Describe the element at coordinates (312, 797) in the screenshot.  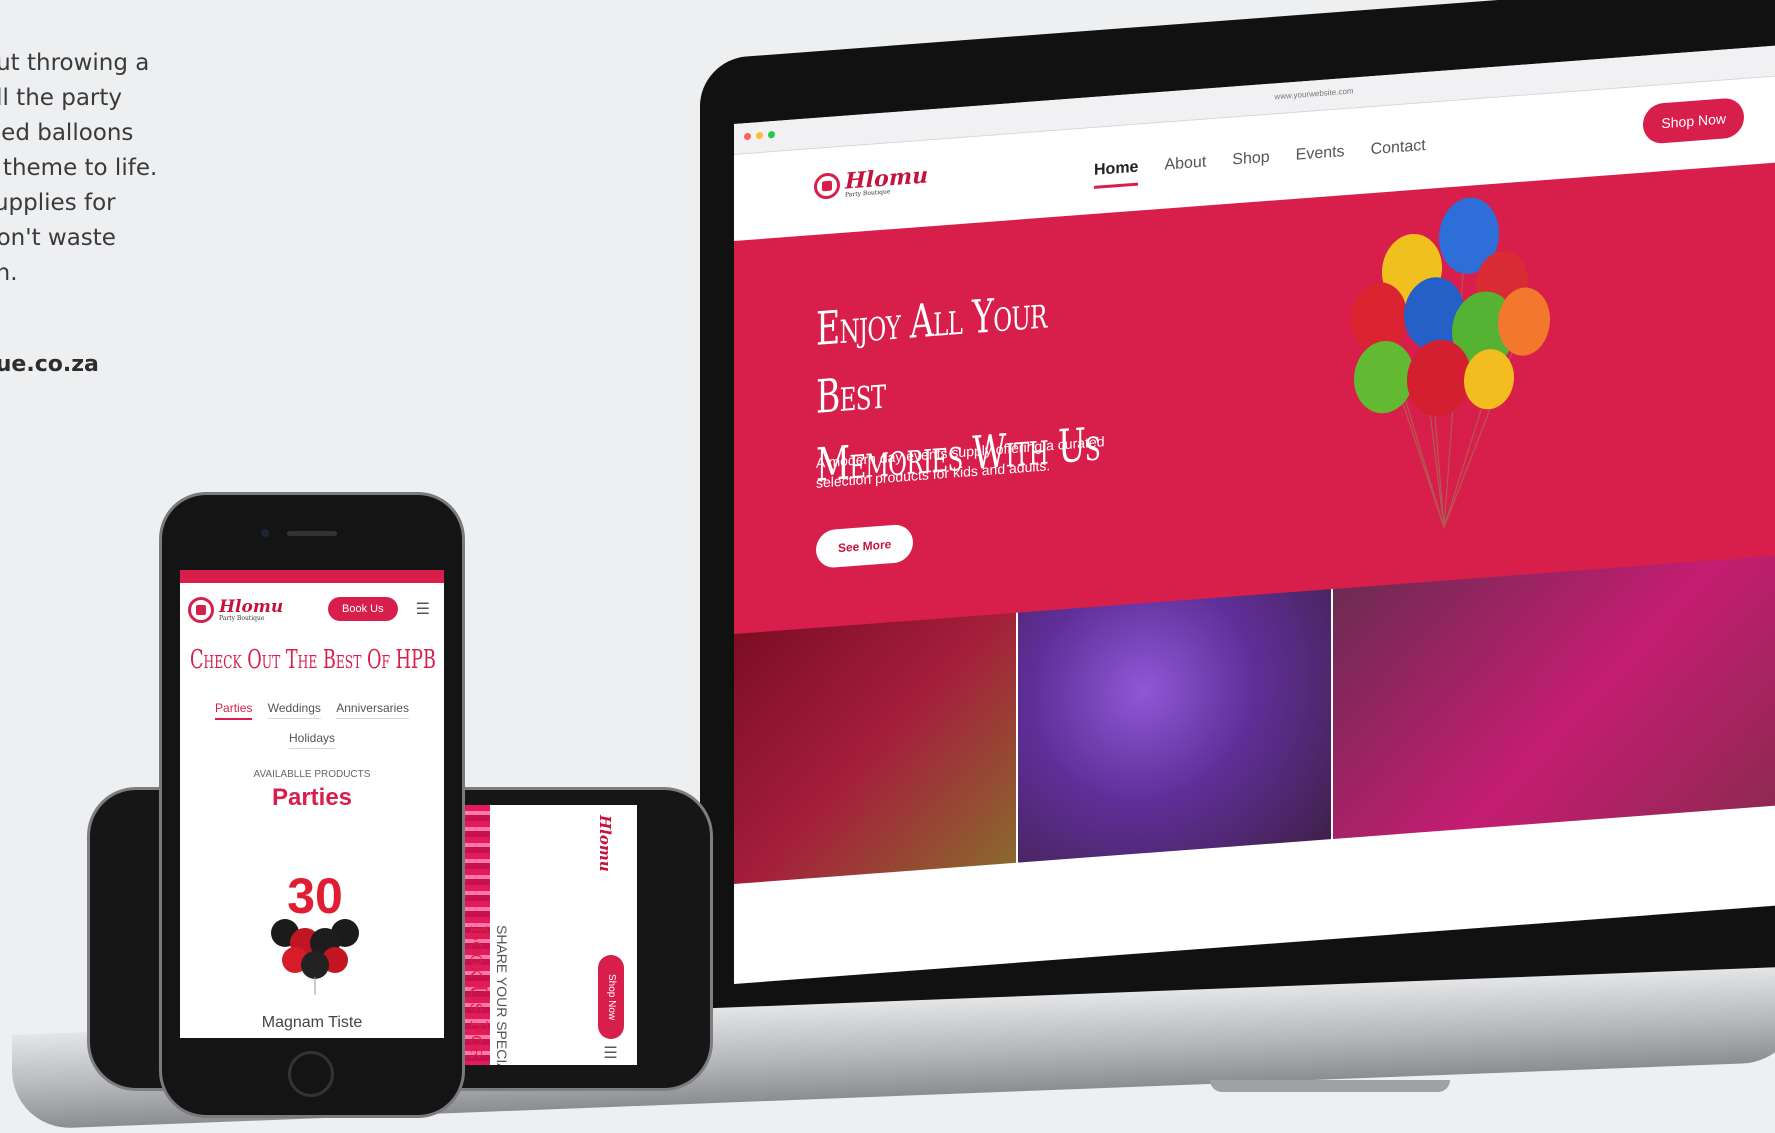
I see `product-category-title: Parties` at that location.